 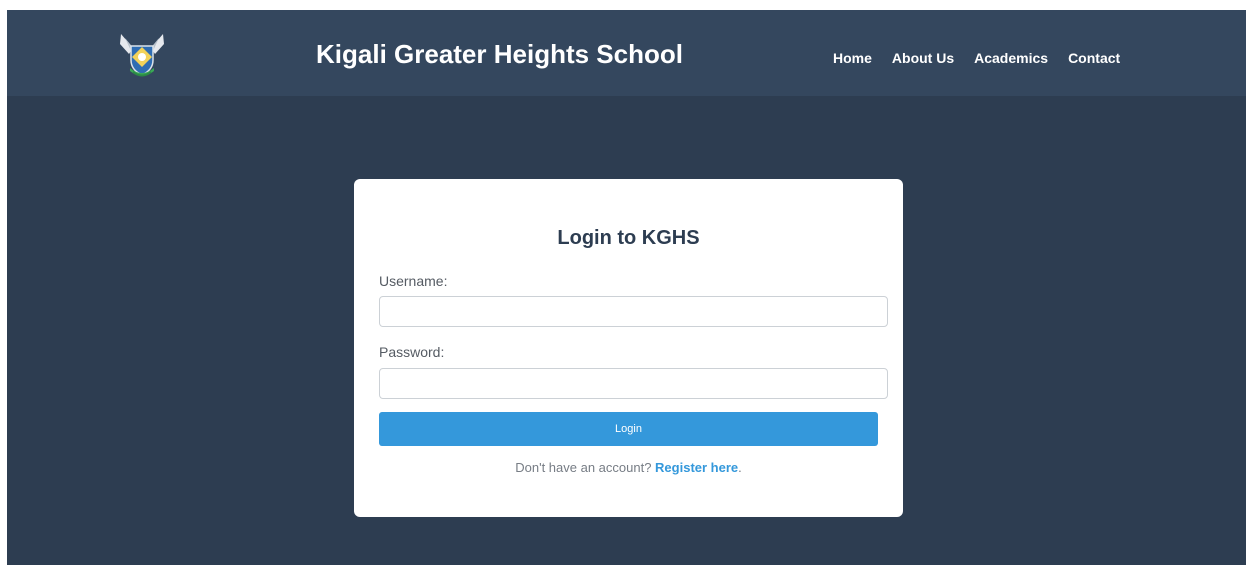 What do you see at coordinates (1094, 58) in the screenshot?
I see `nav-contact: Contact` at bounding box center [1094, 58].